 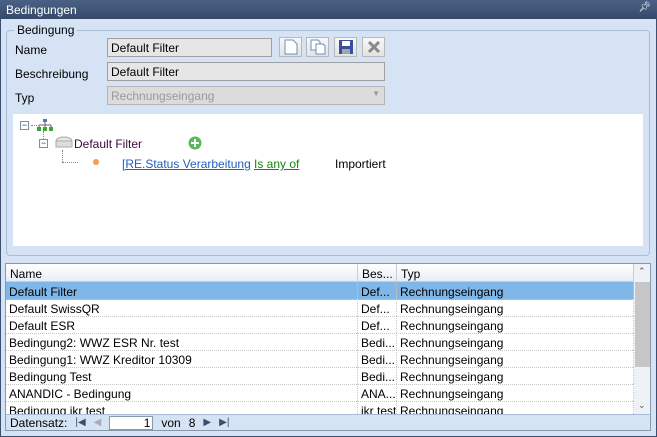 What do you see at coordinates (642, 405) in the screenshot?
I see `scroll-down-icon: ⌄` at bounding box center [642, 405].